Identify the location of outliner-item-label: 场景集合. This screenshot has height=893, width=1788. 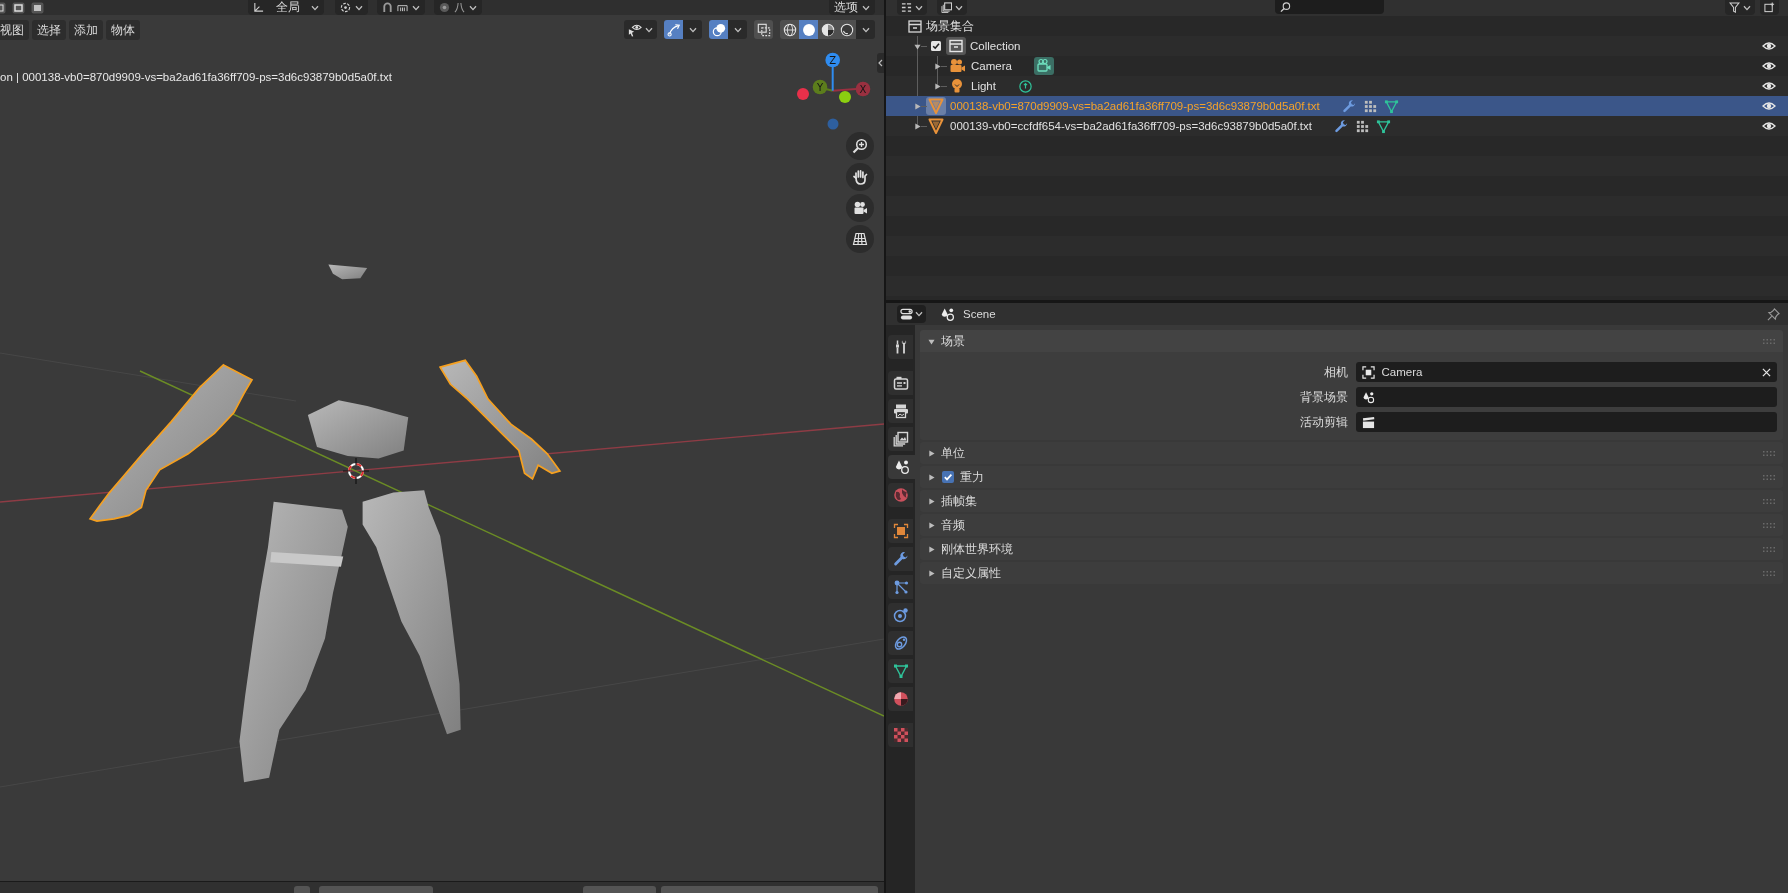
(950, 26).